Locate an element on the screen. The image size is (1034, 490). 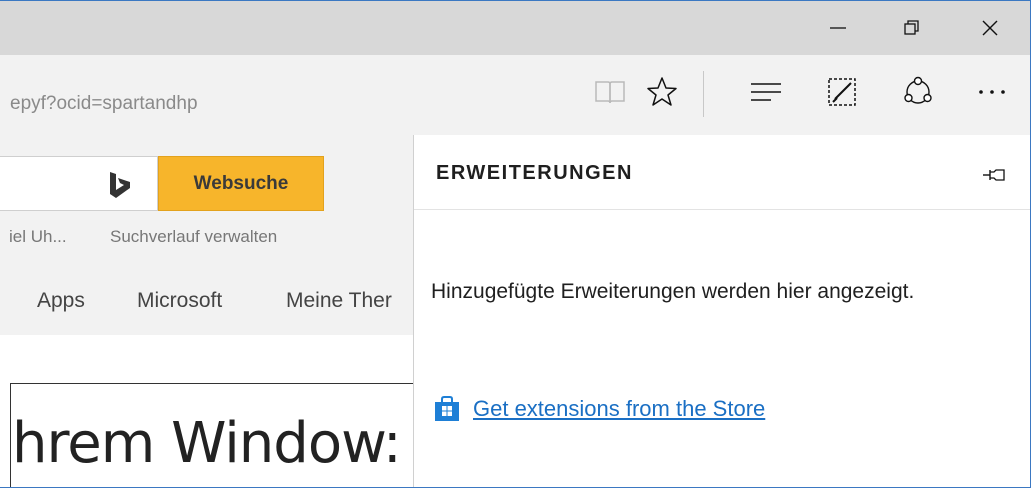
get-extensions-link: Get extensions from the Store is located at coordinates (599, 409).